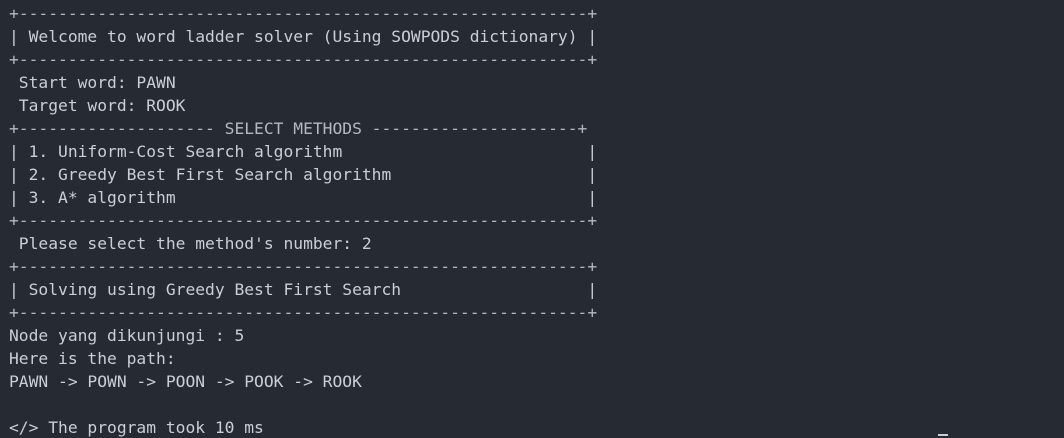 The width and height of the screenshot is (1064, 438). I want to click on path-heading: Here is the path:, so click(92, 358).